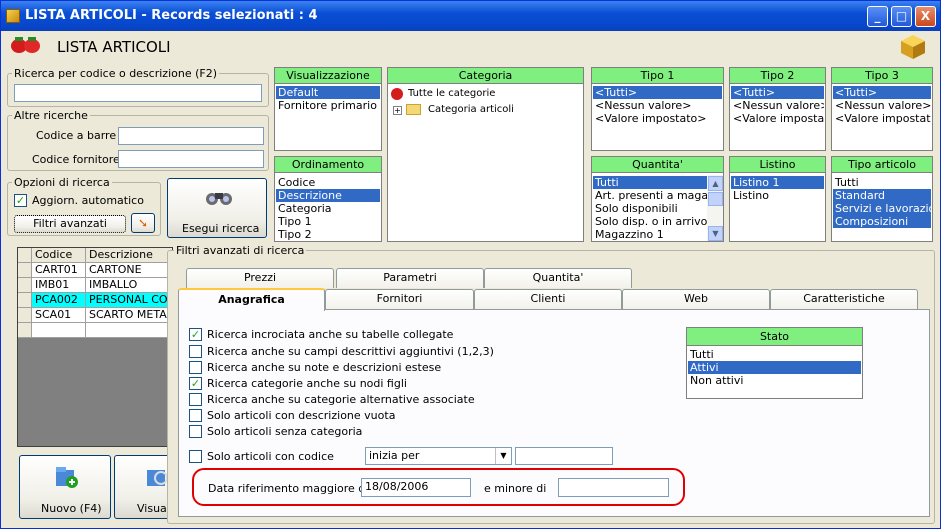  I want to click on notes-checkbox, so click(195, 367).